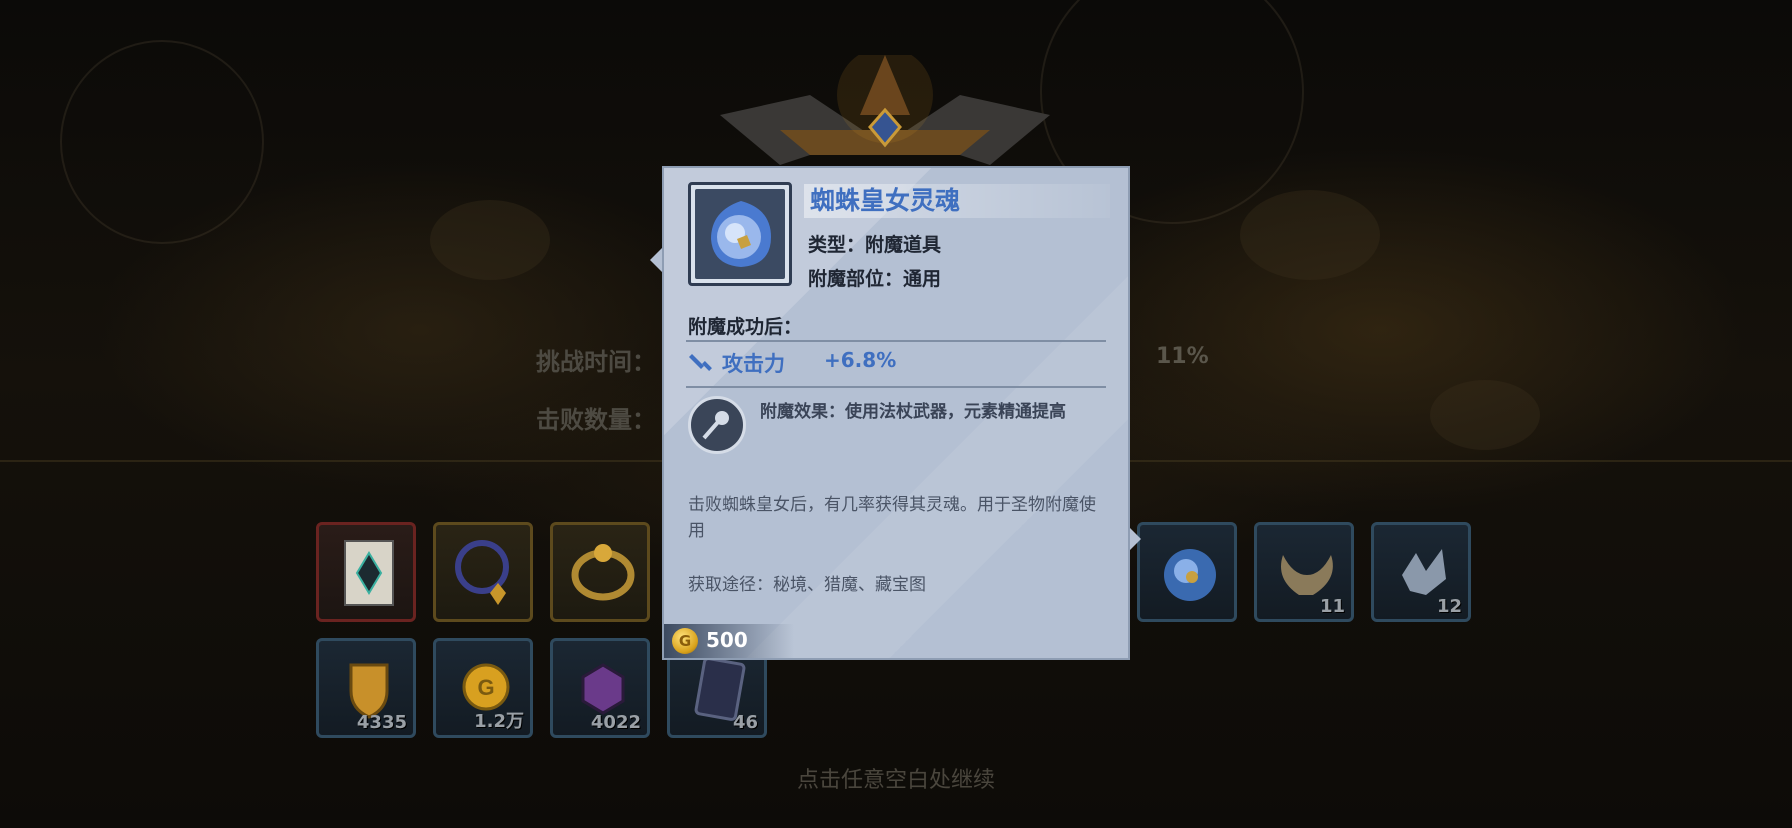 The width and height of the screenshot is (1792, 828). I want to click on item-count: 4022, so click(615, 722).